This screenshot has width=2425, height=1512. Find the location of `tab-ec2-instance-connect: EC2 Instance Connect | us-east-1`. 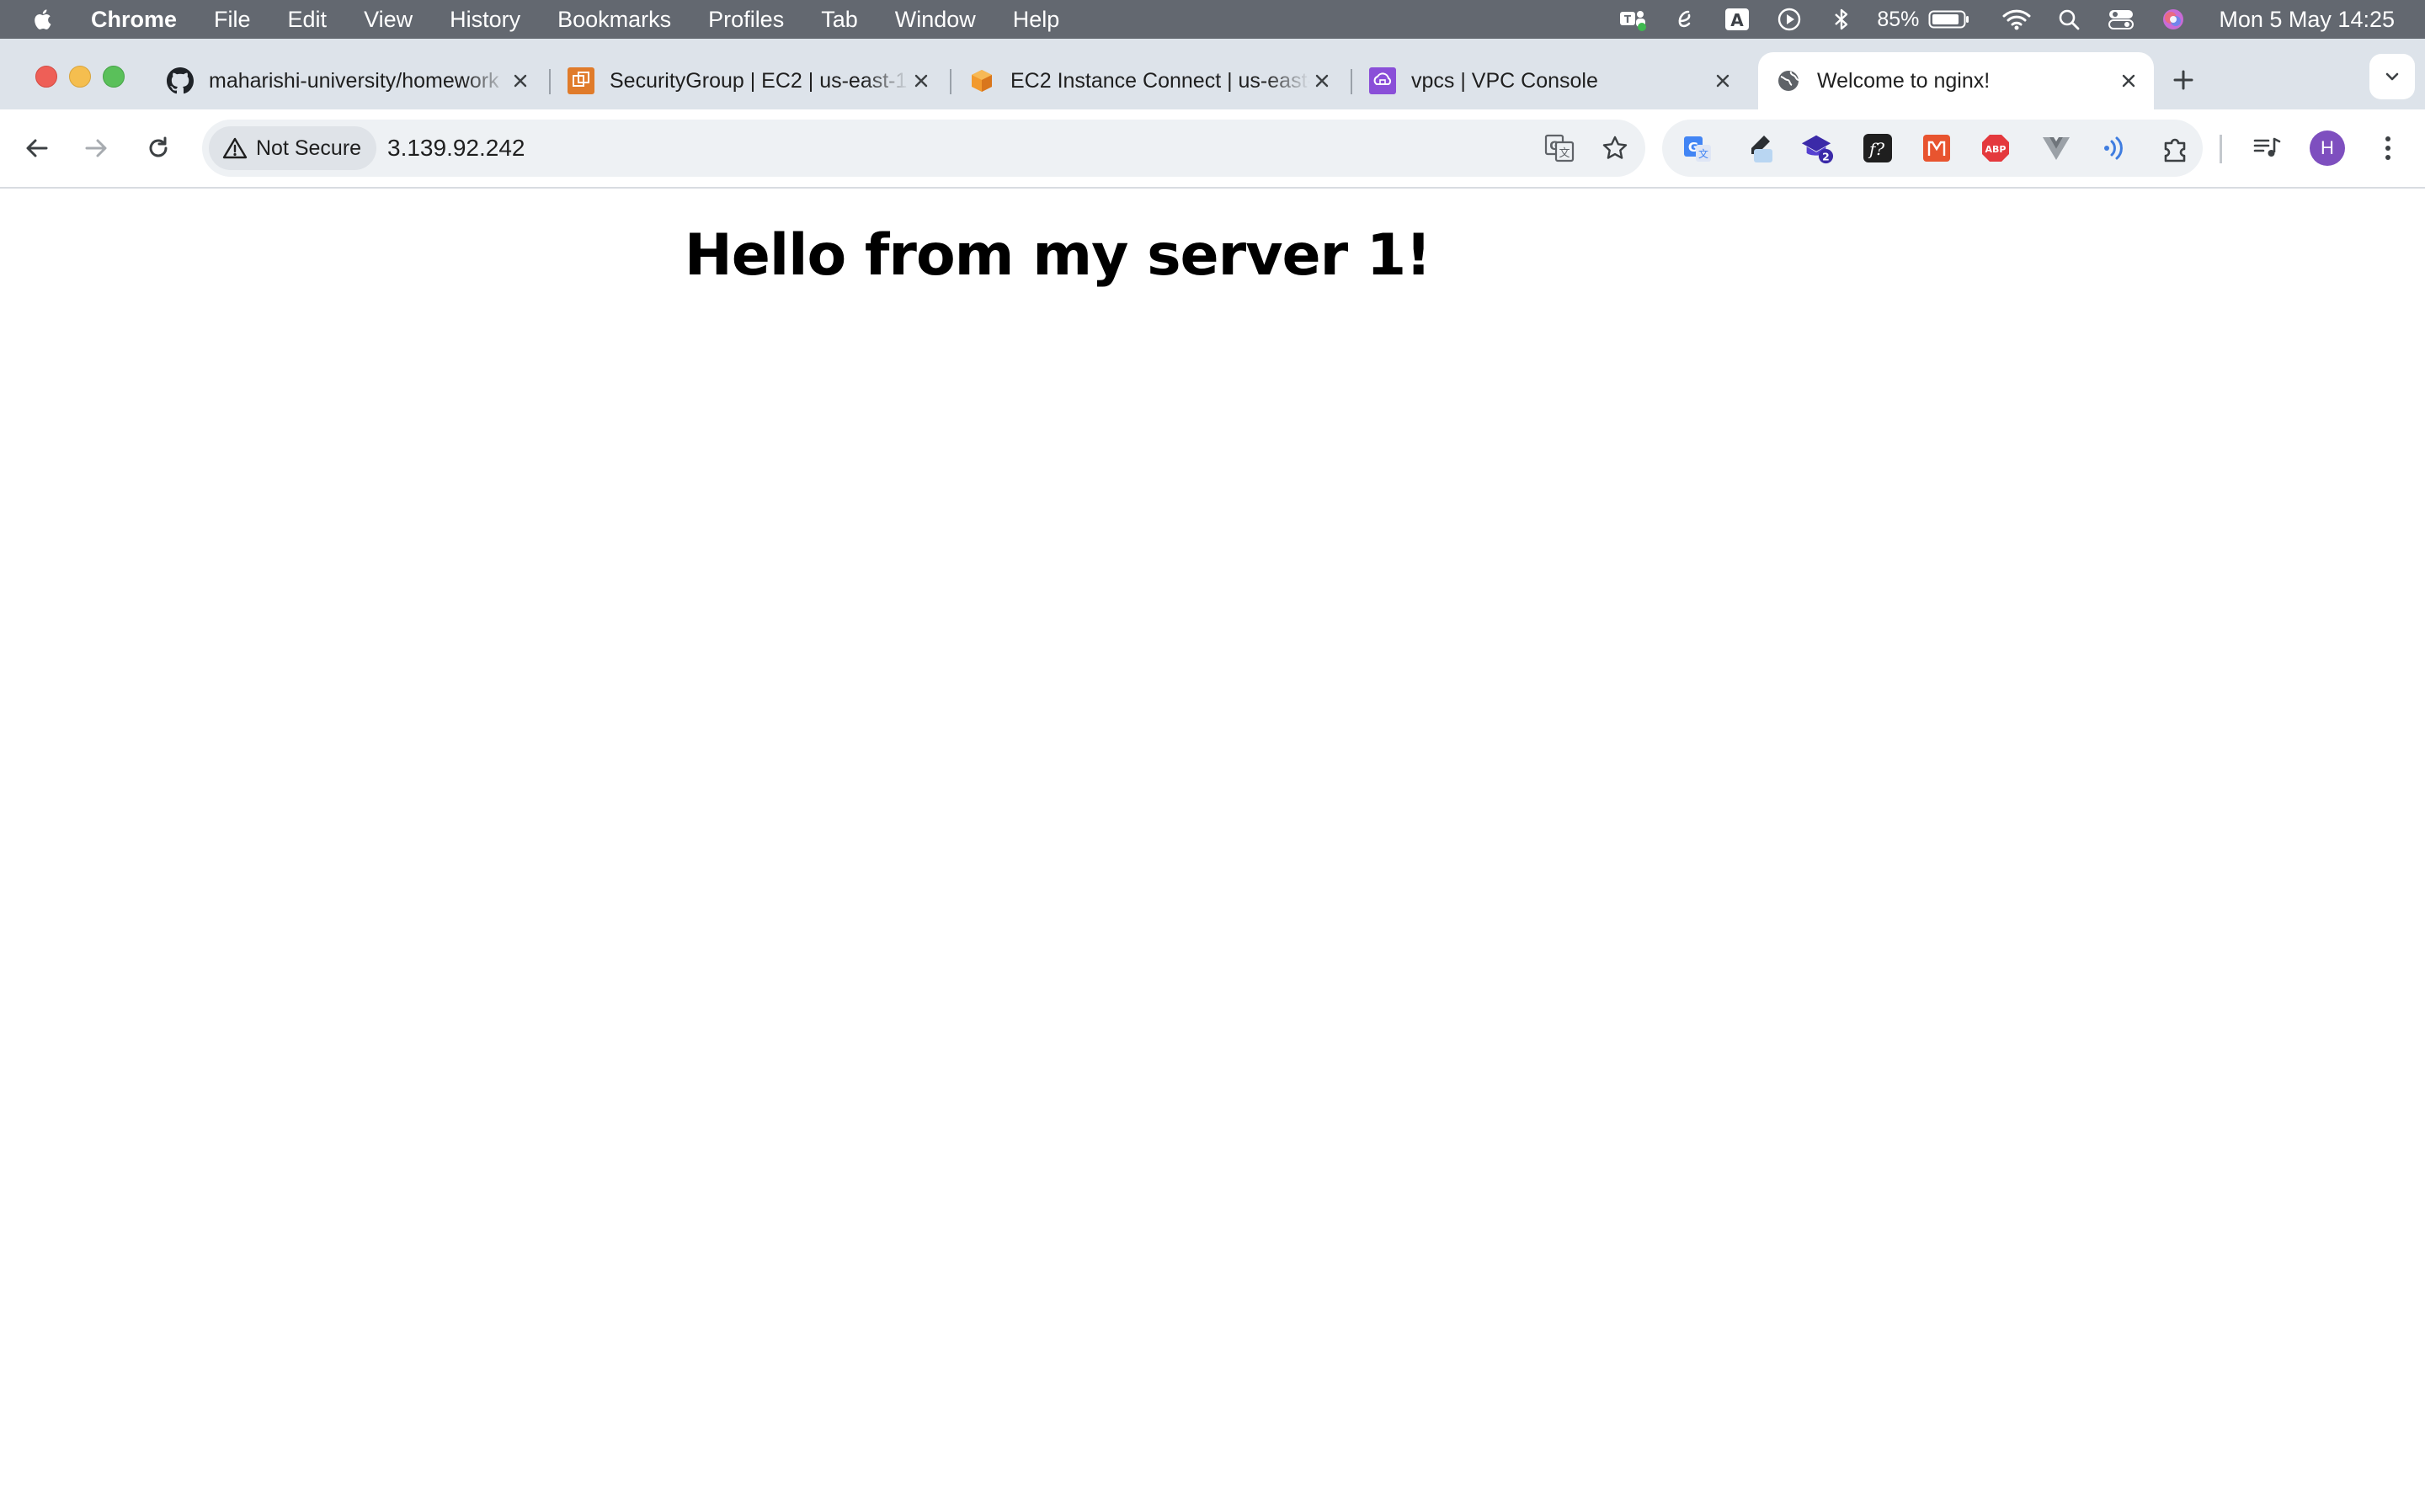

tab-ec2-instance-connect: EC2 Instance Connect | us-east-1 is located at coordinates (1149, 81).